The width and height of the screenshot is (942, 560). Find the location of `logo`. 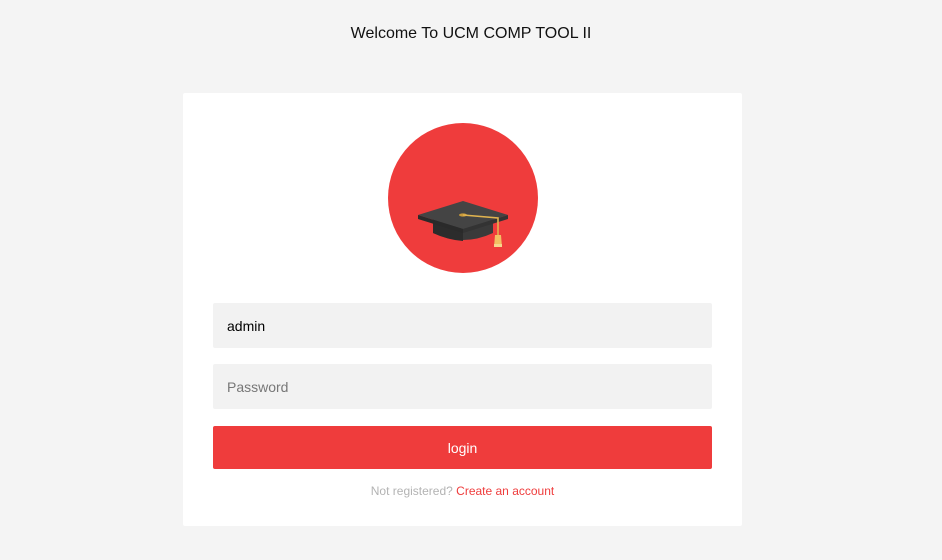

logo is located at coordinates (463, 198).